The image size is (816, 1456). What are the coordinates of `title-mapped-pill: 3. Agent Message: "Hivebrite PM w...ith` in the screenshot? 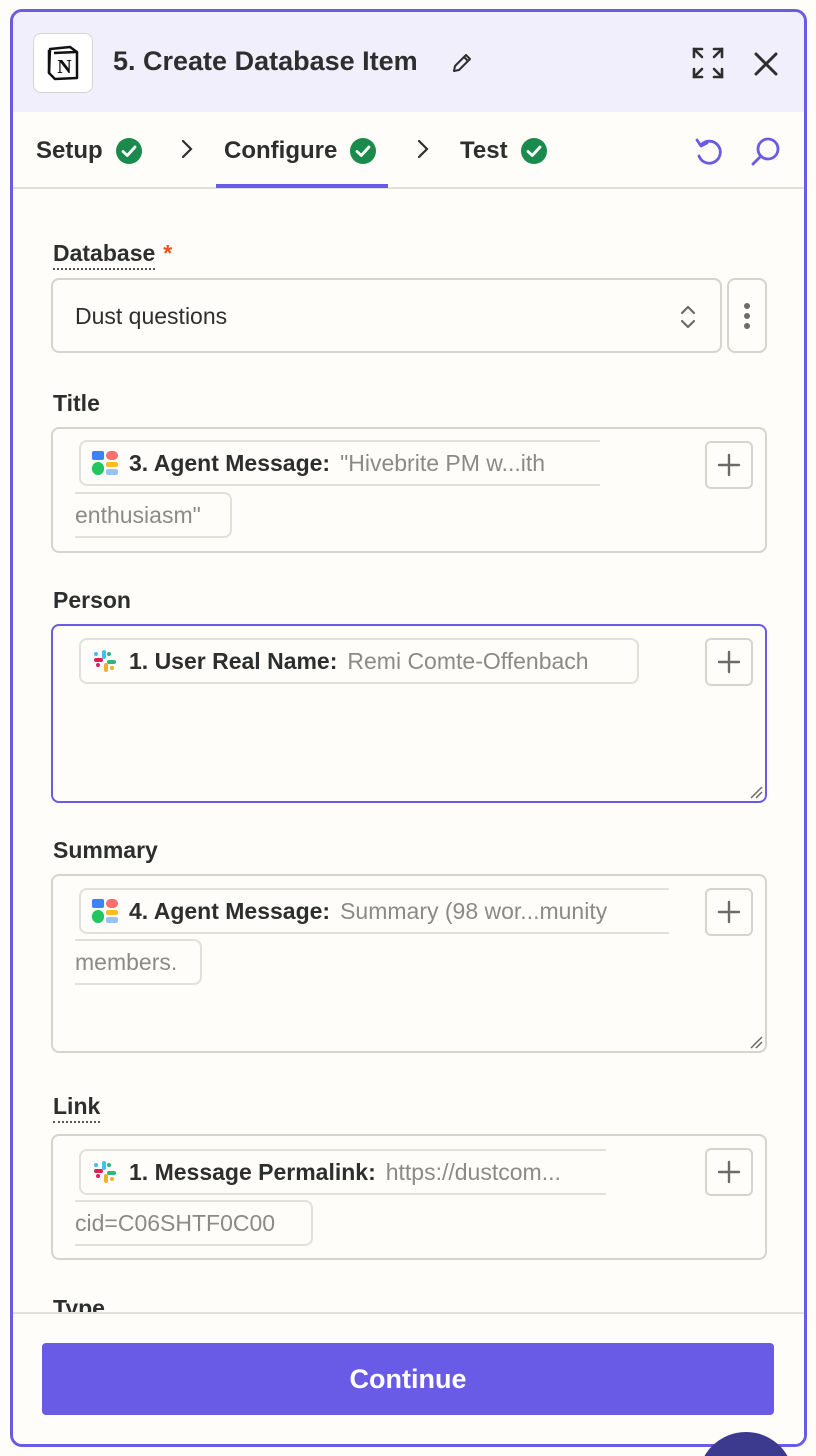 It's located at (339, 463).